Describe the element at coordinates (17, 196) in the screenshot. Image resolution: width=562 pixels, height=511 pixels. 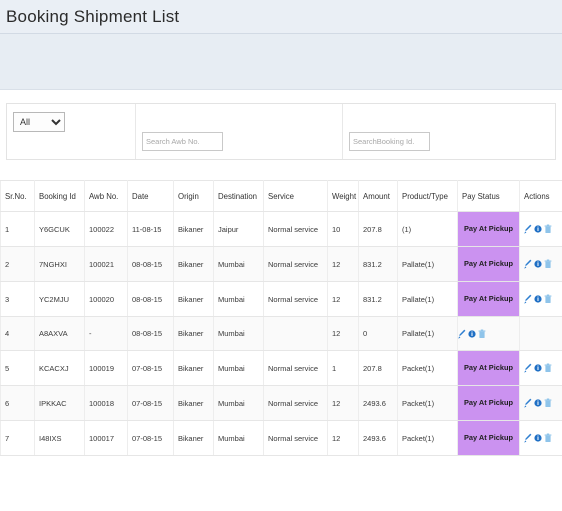
I see `column-header-sr-no: Sr.No.` at that location.